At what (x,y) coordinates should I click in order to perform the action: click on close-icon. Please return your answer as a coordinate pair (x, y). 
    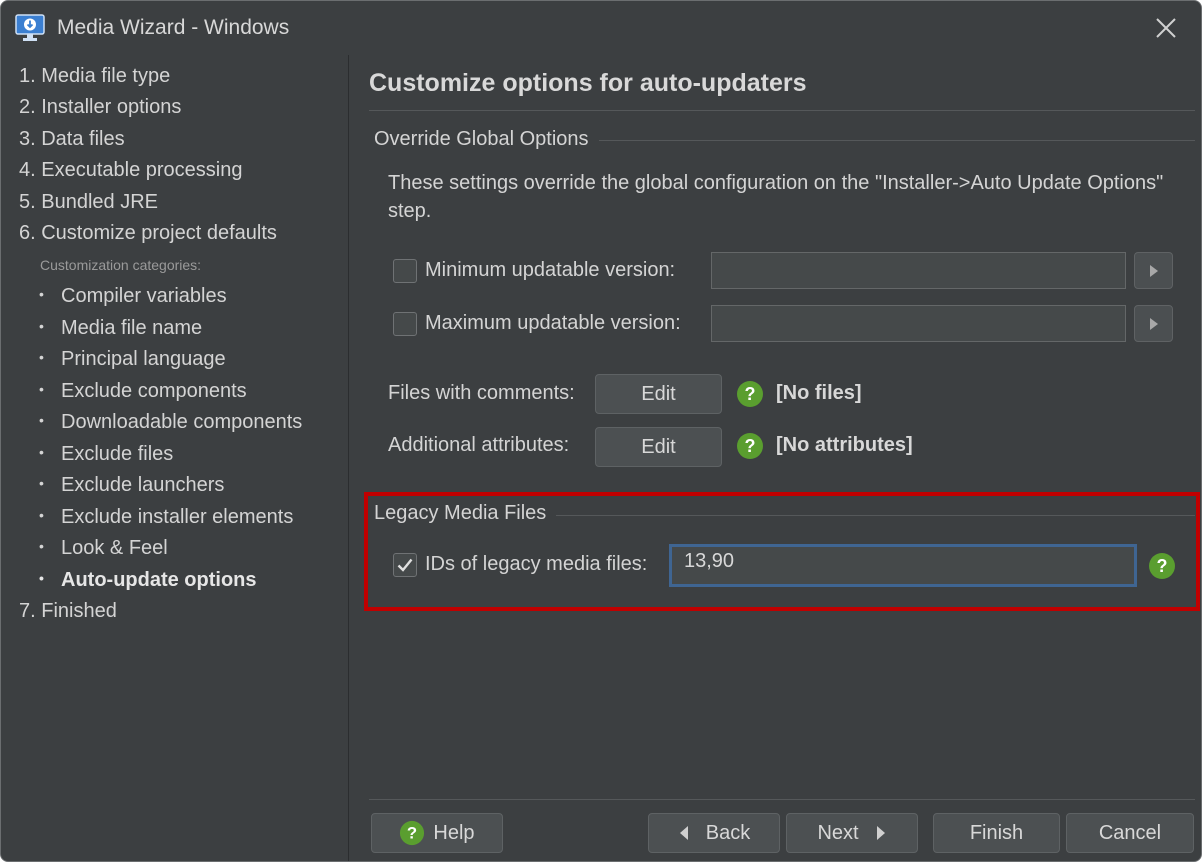
    Looking at the image, I should click on (1166, 28).